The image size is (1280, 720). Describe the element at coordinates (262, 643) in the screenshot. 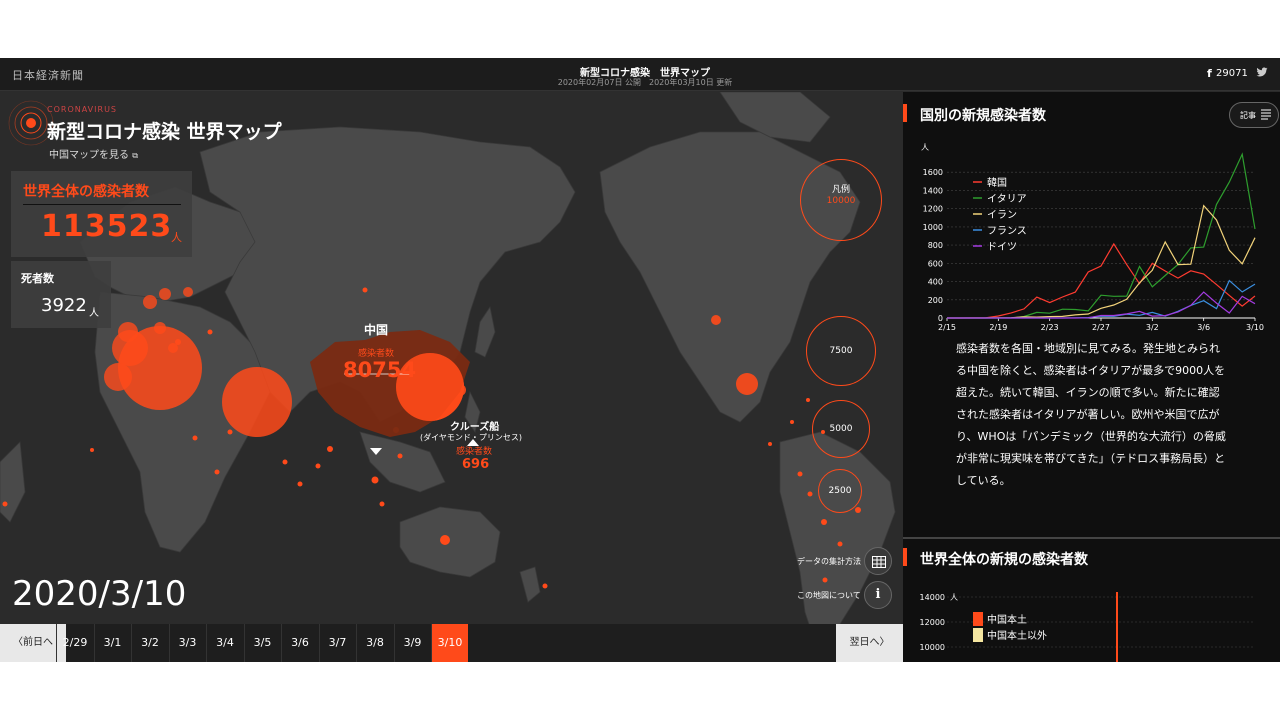

I see `timeline-day-3-5: 3/5` at that location.